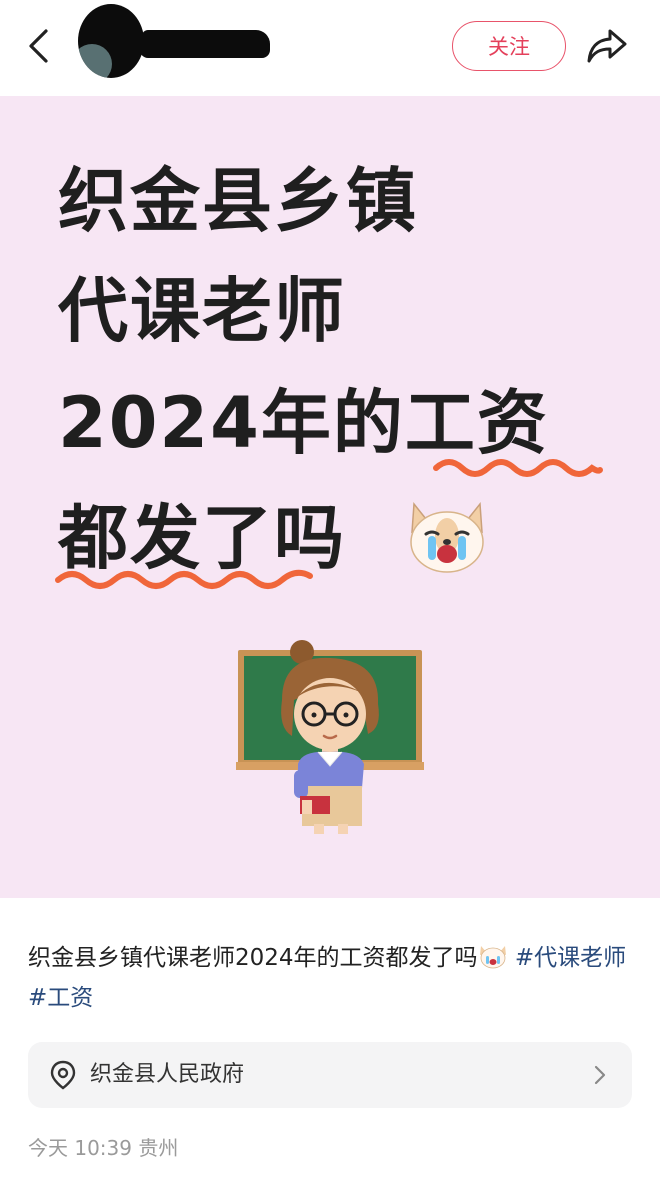 The width and height of the screenshot is (660, 1200). Describe the element at coordinates (330, 1075) in the screenshot. I see `location-card: 织金县人民政府` at that location.